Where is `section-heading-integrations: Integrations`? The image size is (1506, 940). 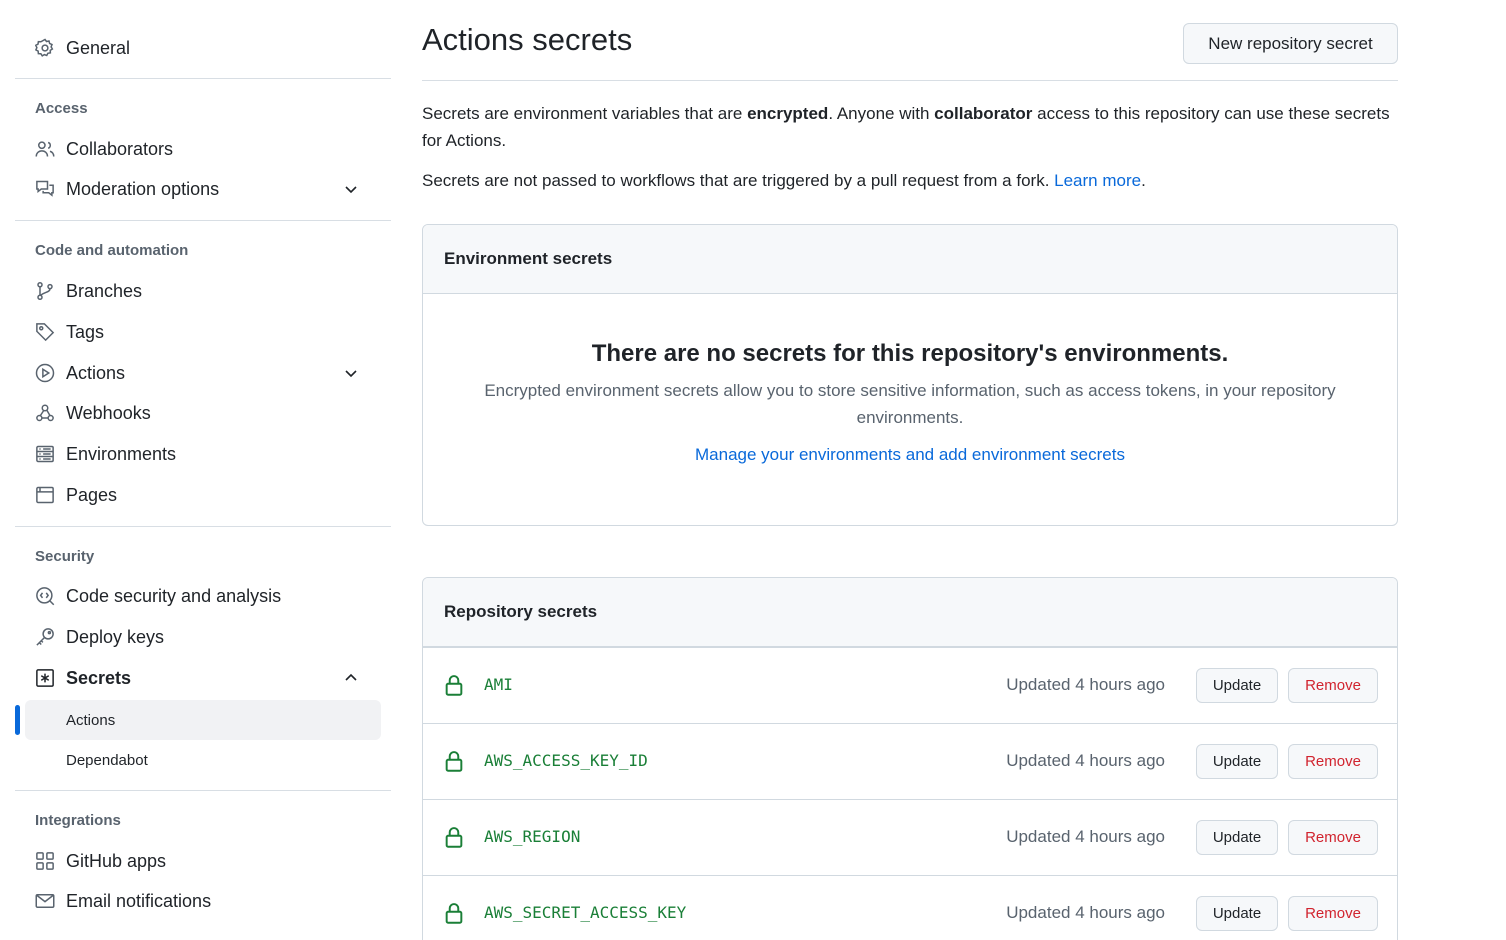
section-heading-integrations: Integrations is located at coordinates (78, 820).